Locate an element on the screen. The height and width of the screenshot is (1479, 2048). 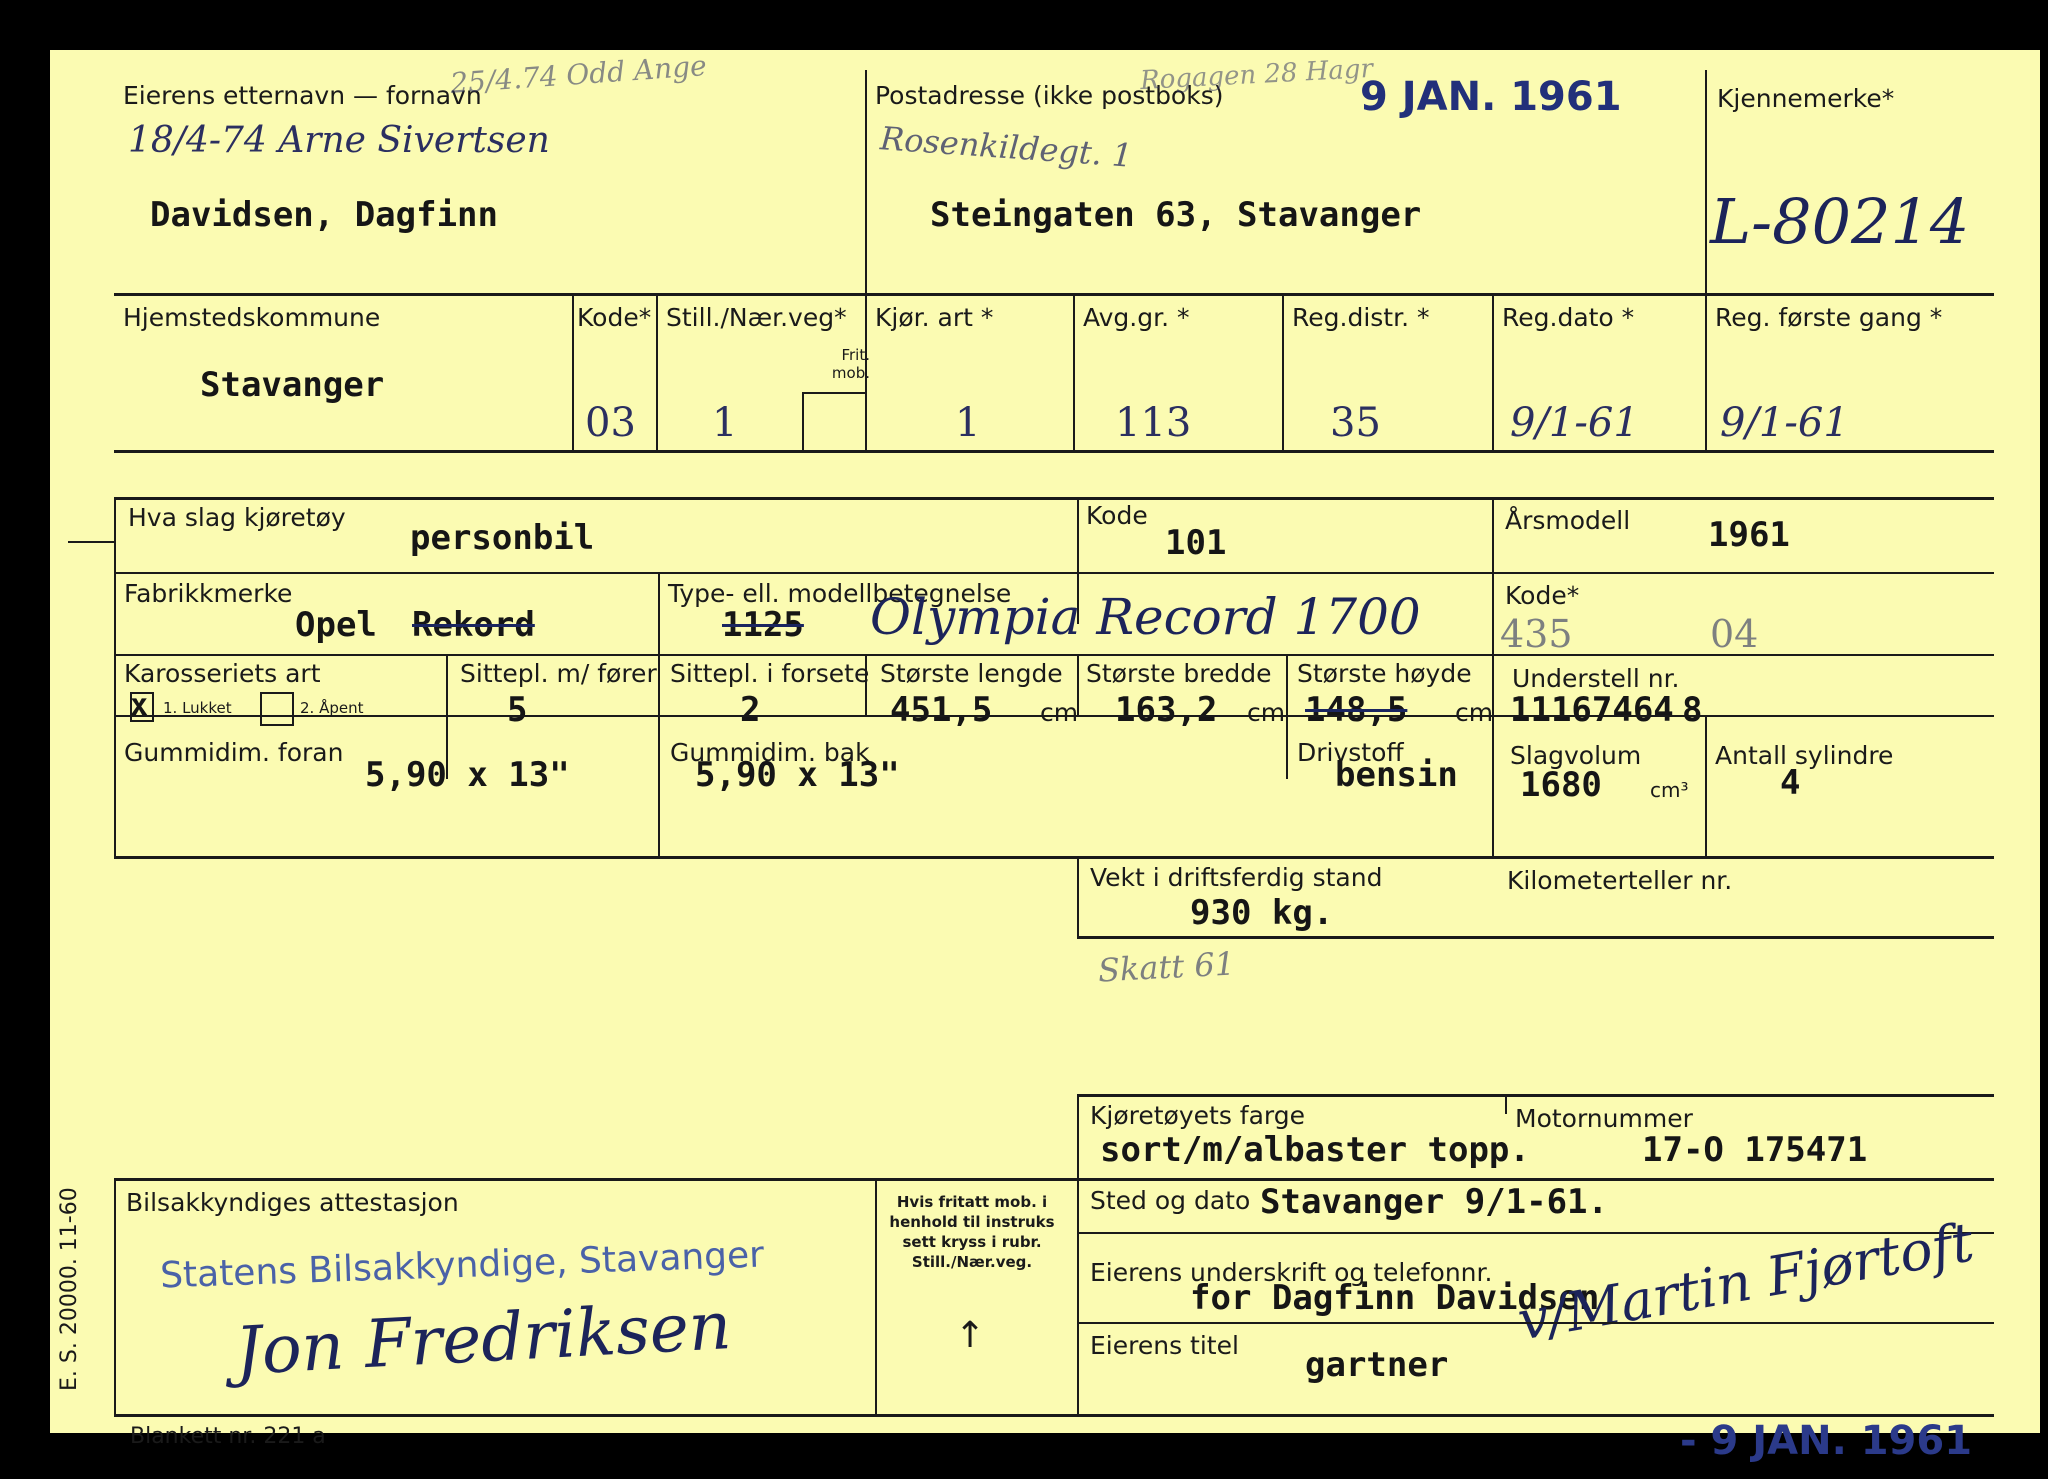
model-value: Olympia Record 1700 is located at coordinates (1145, 617).